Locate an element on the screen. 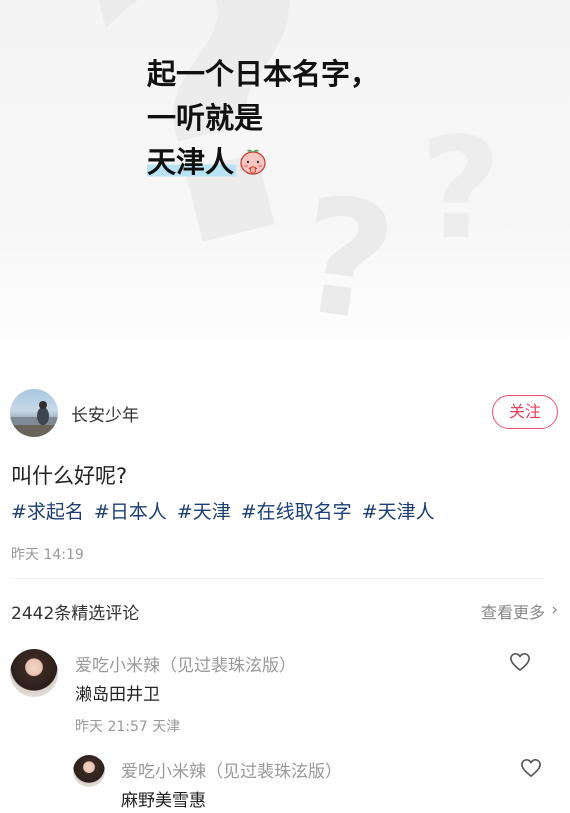  comment-text: 濑岛田井卫 is located at coordinates (117, 692).